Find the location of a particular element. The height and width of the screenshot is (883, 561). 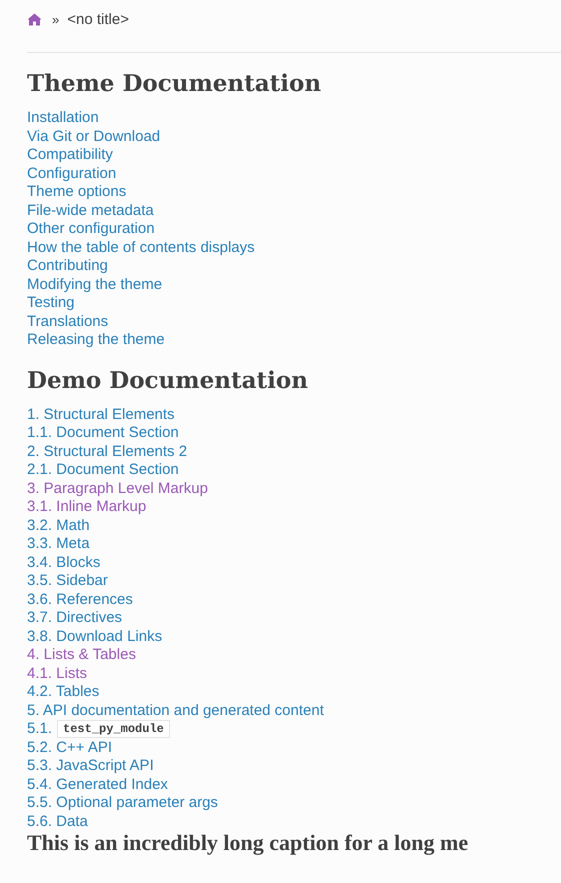

toc-link: Configuration is located at coordinates (71, 173).